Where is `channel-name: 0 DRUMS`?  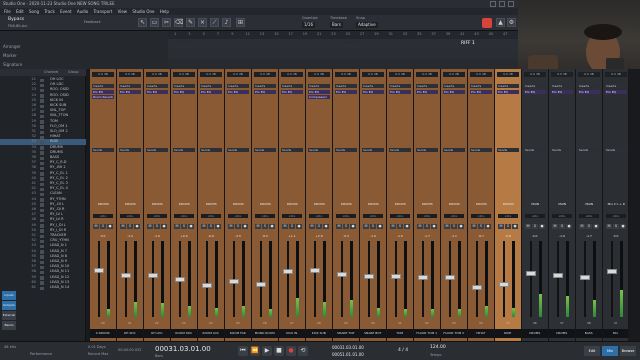 channel-name: 0 DRUMS is located at coordinates (103, 333).